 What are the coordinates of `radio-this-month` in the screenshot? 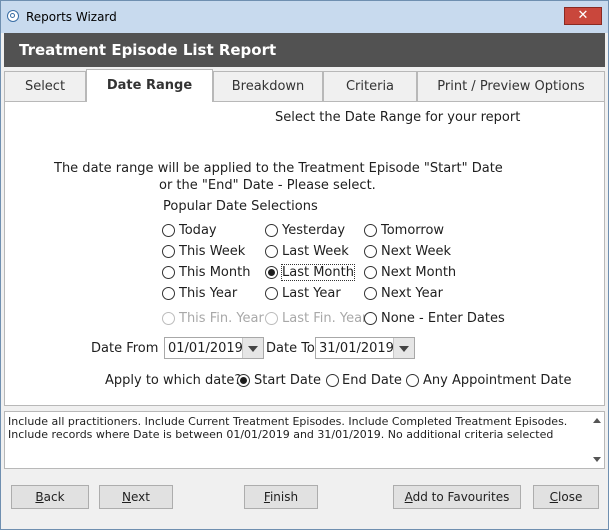 It's located at (168, 272).